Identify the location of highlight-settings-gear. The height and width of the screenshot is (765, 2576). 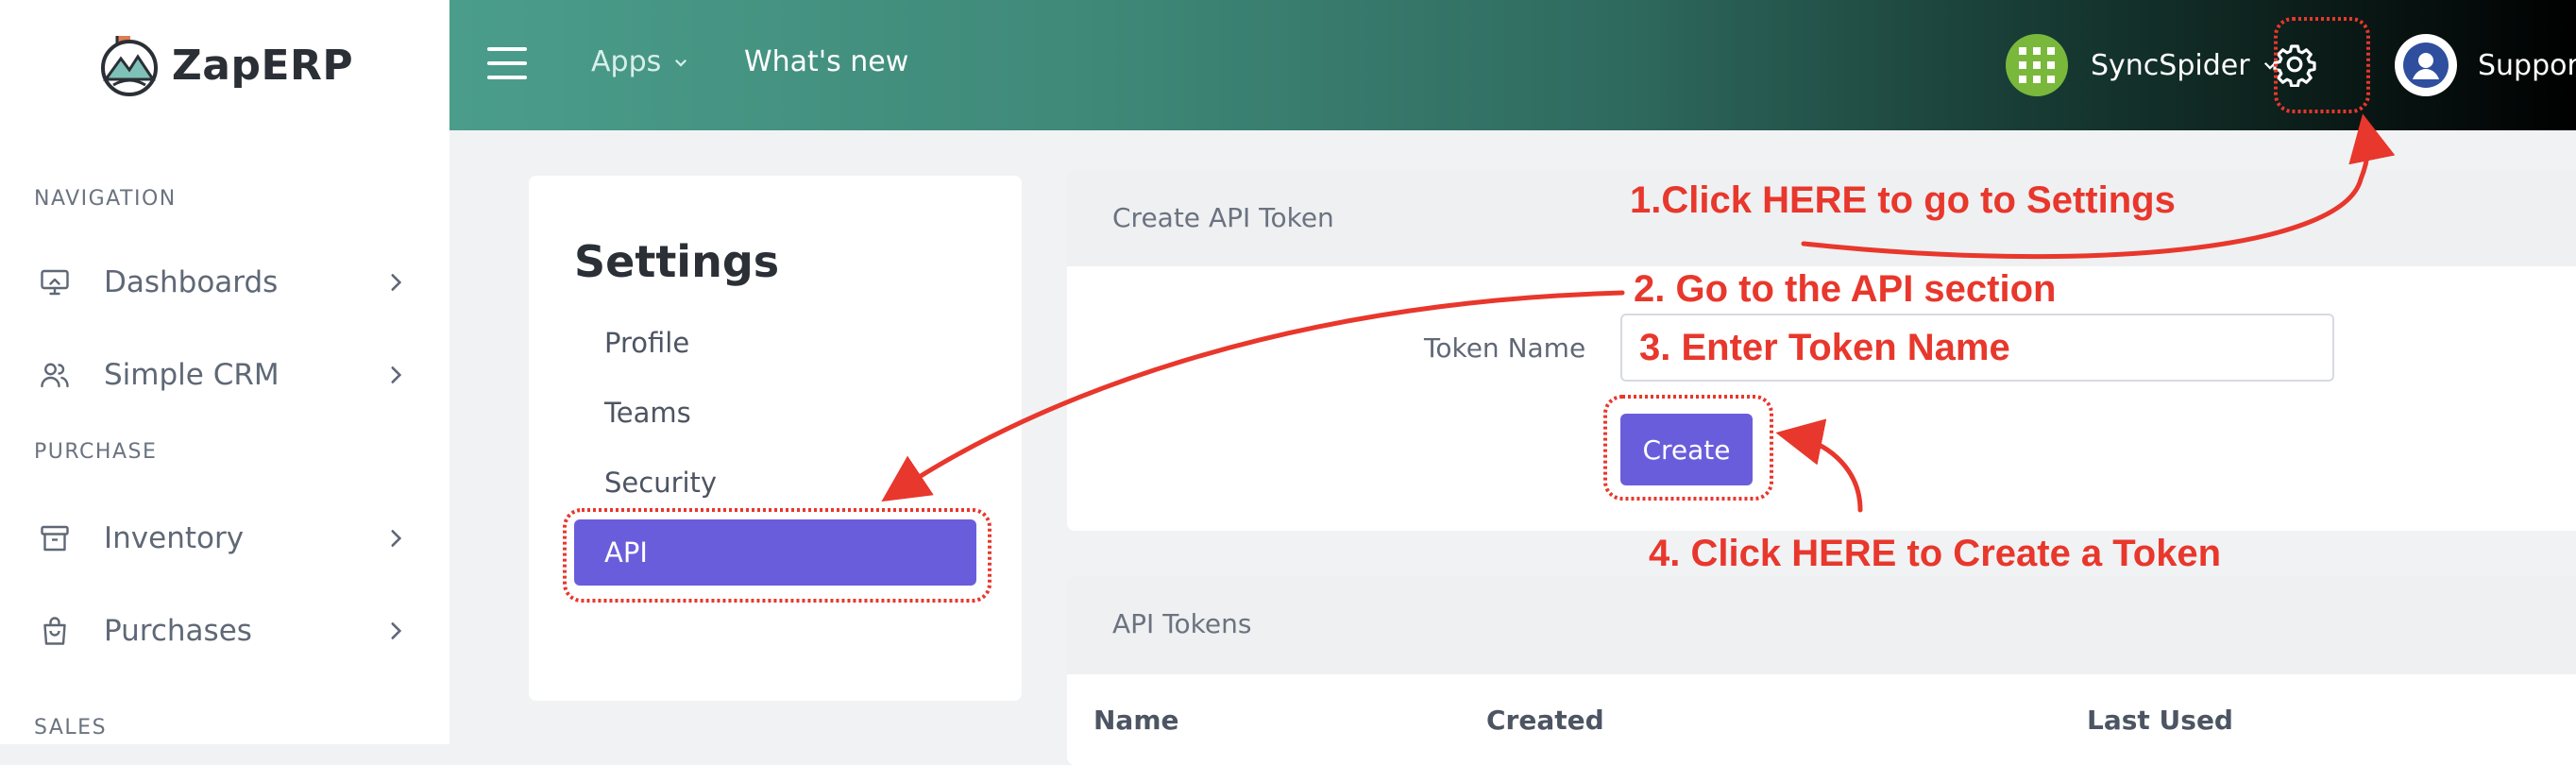
(2322, 65).